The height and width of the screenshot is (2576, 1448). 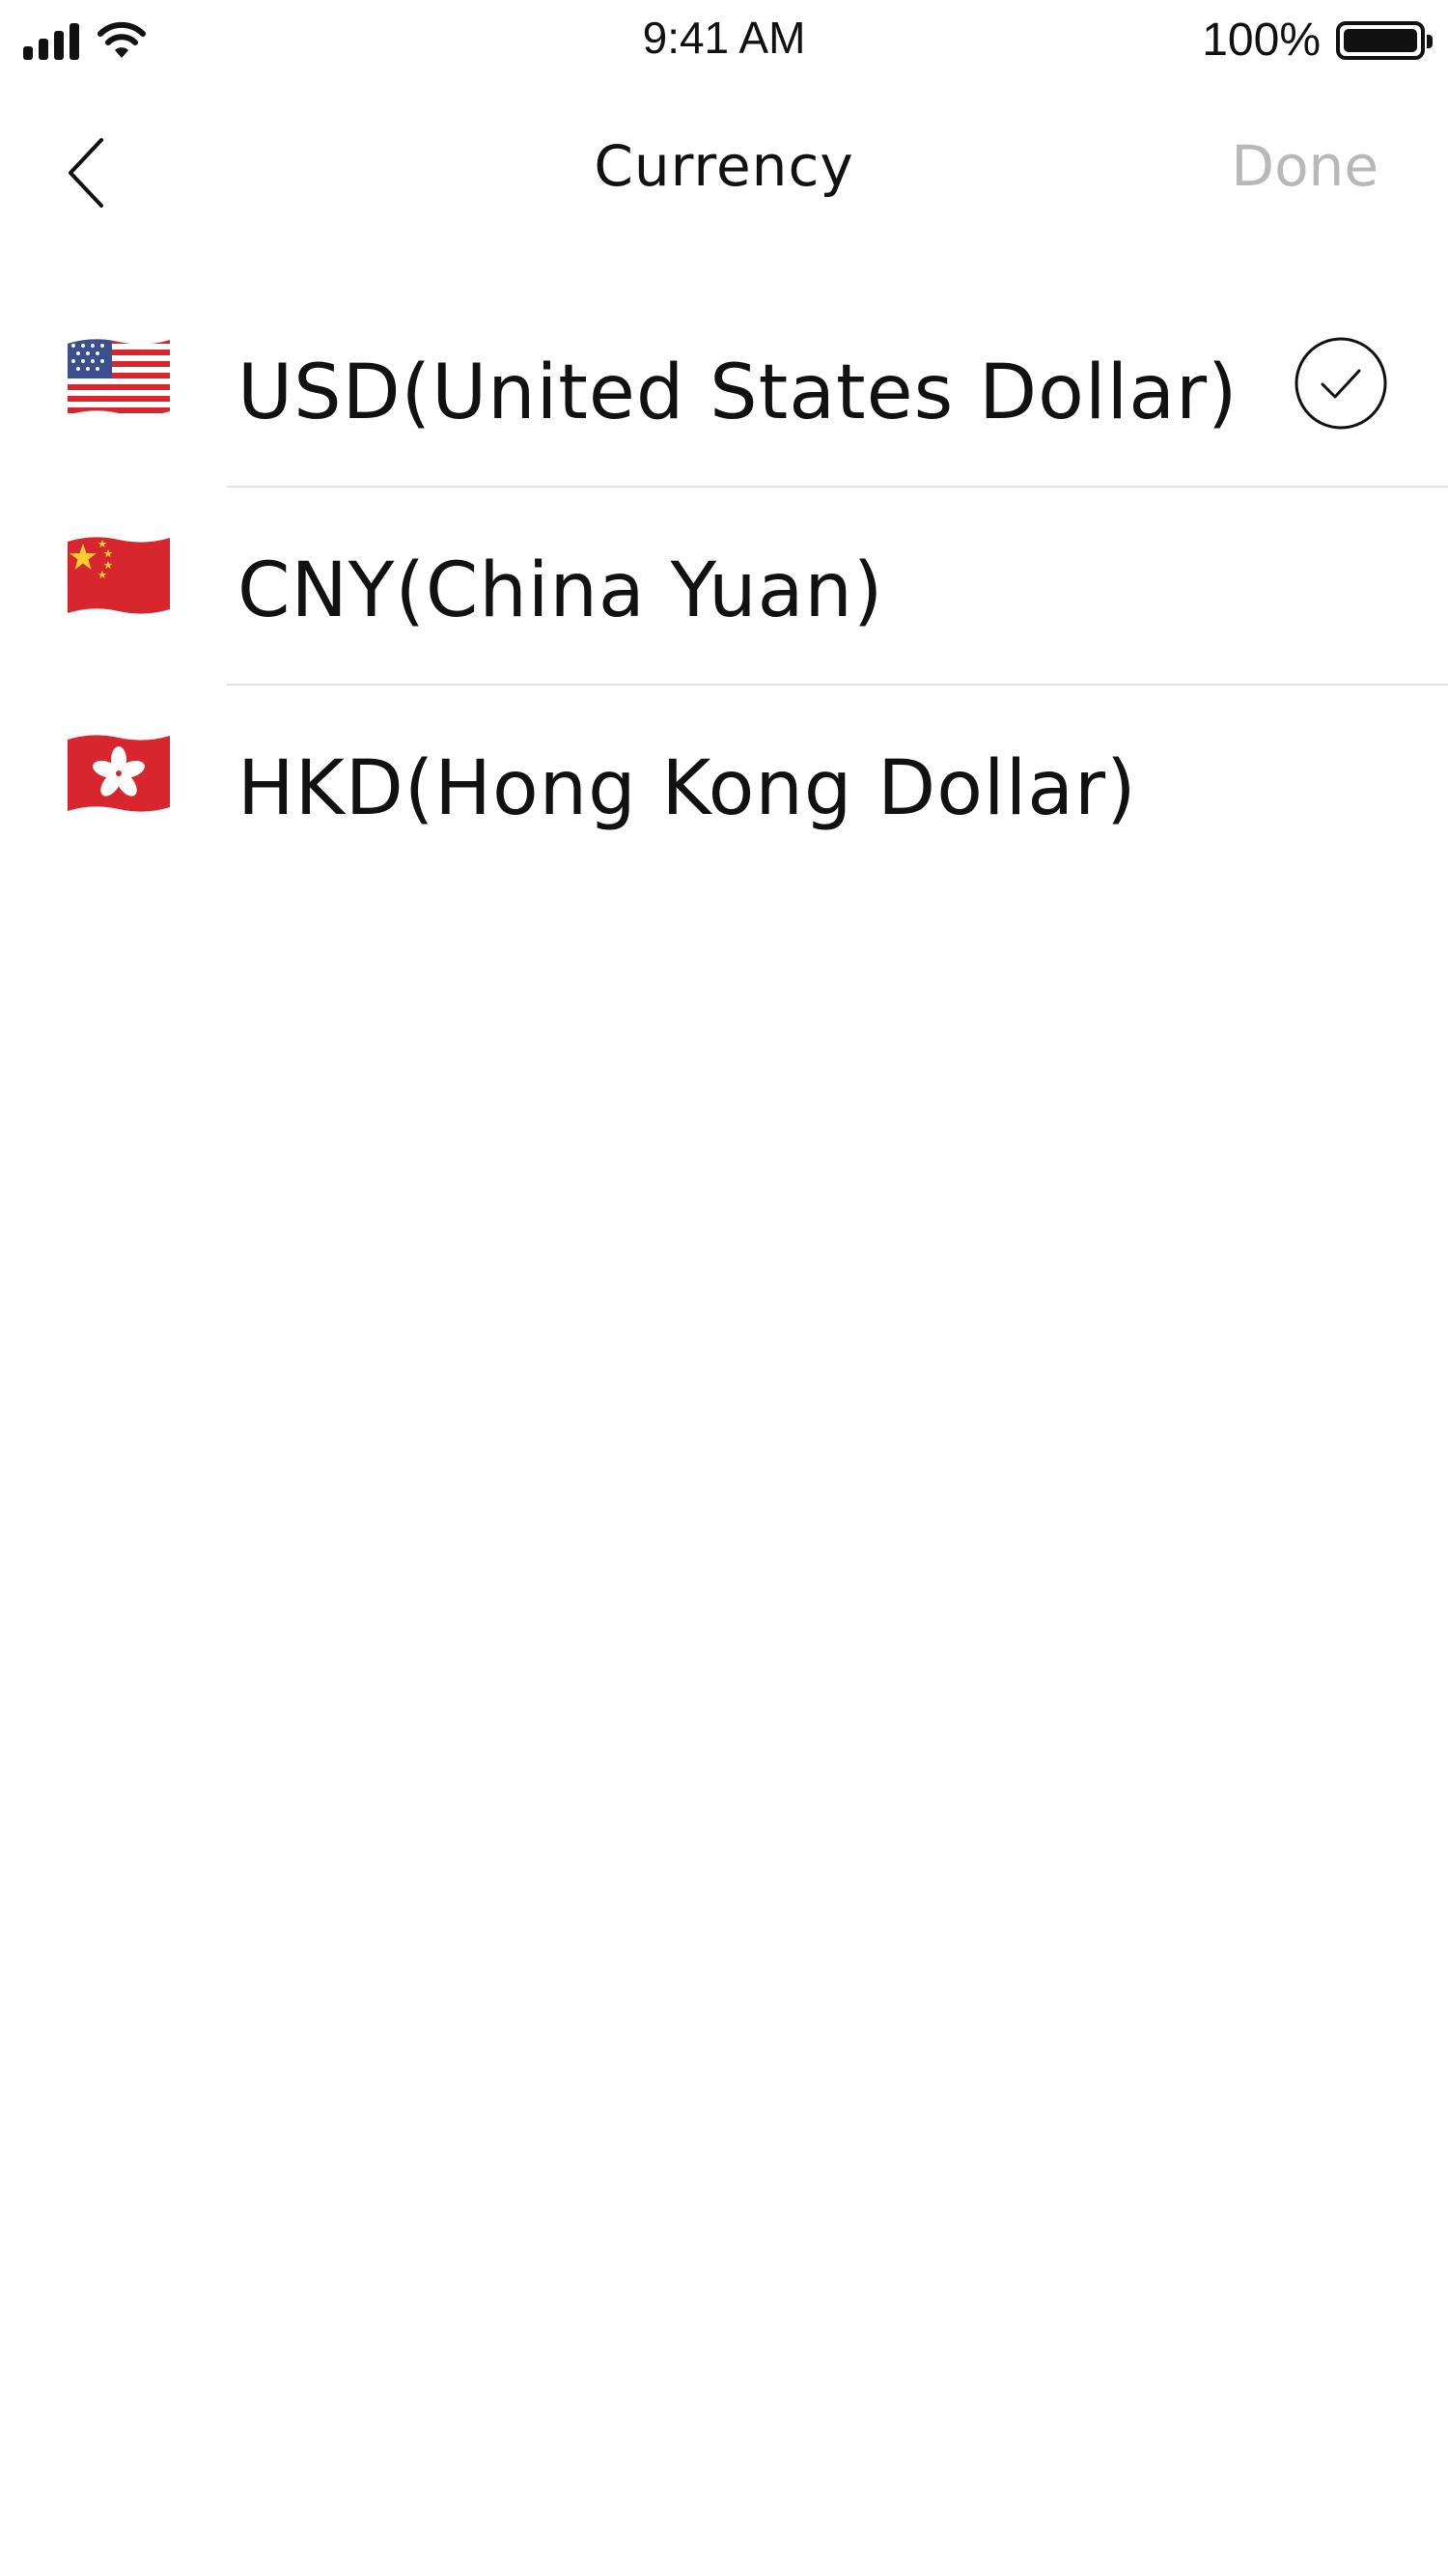 I want to click on done-button: Done, so click(x=1305, y=166).